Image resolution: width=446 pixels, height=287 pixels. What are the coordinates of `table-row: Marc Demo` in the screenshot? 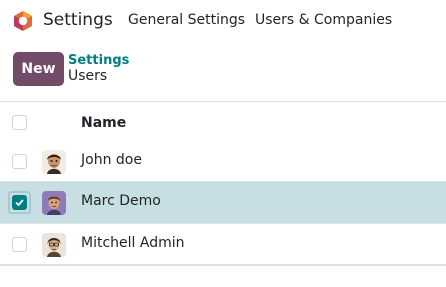 It's located at (223, 203).